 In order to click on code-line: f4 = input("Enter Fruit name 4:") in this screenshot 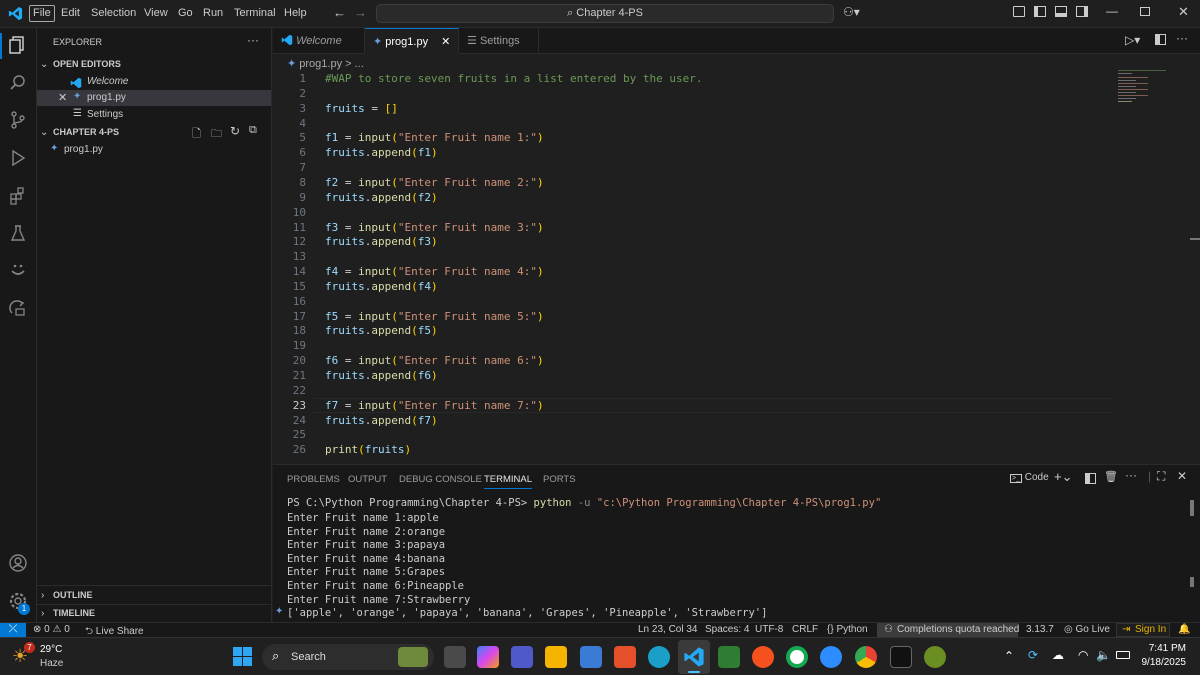, I will do `click(434, 271)`.